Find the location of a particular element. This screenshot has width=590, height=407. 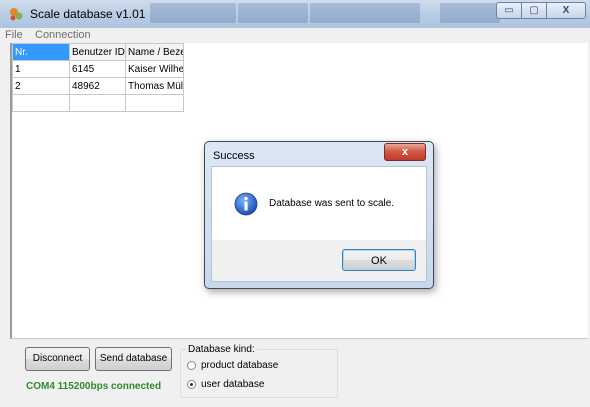

close-icon: x is located at coordinates (405, 152).